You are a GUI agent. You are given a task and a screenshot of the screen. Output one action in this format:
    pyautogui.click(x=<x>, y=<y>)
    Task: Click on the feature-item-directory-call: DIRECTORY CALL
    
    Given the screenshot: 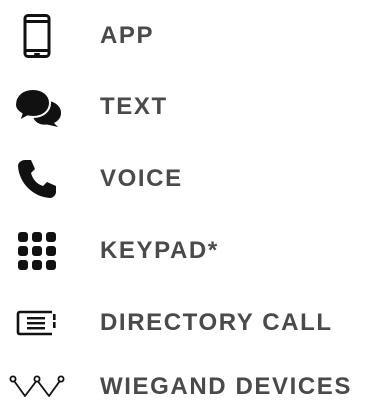 What is the action you would take?
    pyautogui.click(x=191, y=323)
    